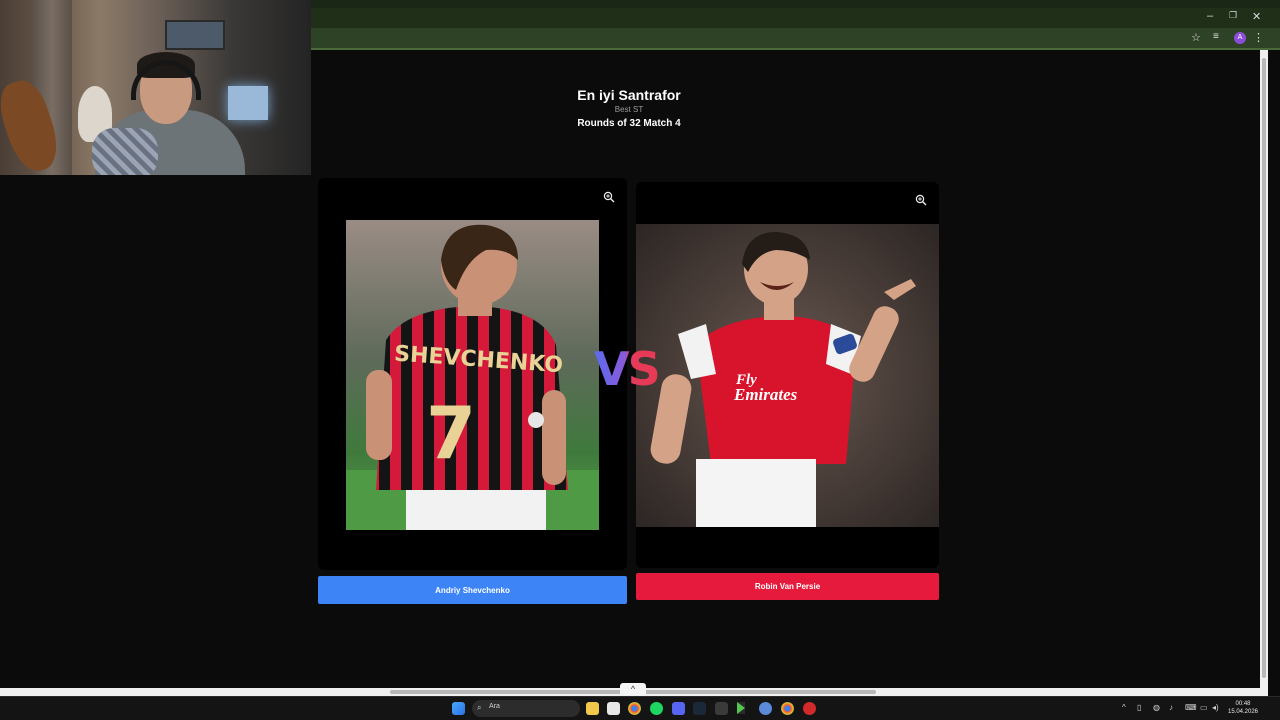  What do you see at coordinates (699, 708) in the screenshot?
I see `steam-icon` at bounding box center [699, 708].